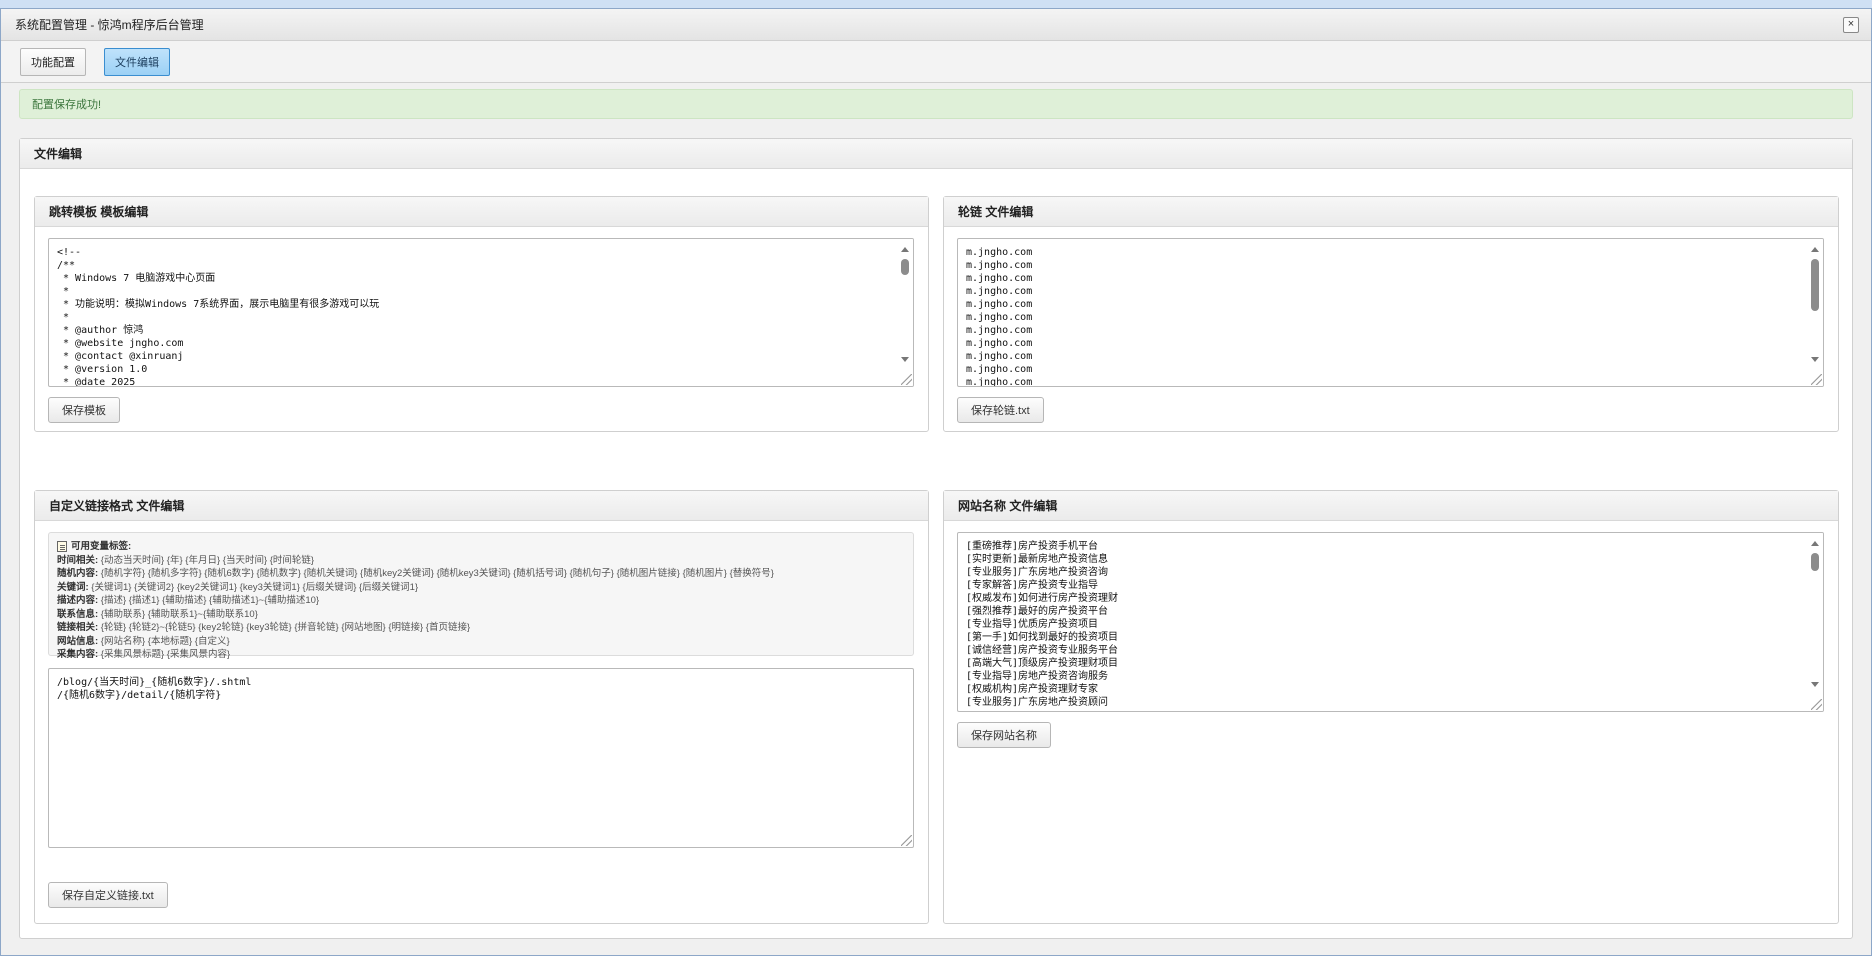 The height and width of the screenshot is (956, 1872). What do you see at coordinates (78, 627) in the screenshot?
I see `variable-key: 链接相关:` at bounding box center [78, 627].